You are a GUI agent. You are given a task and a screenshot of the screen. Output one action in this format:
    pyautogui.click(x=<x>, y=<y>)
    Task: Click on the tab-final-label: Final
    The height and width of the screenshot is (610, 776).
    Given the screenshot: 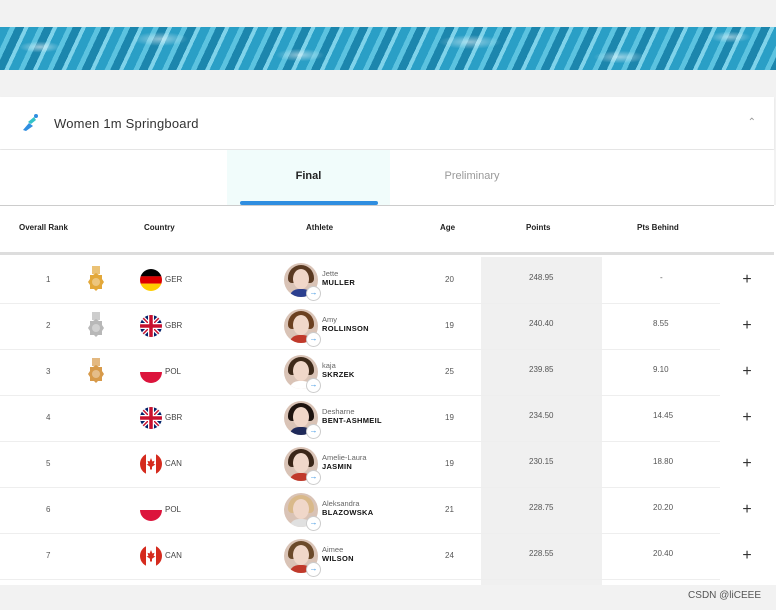 What is the action you would take?
    pyautogui.click(x=308, y=176)
    